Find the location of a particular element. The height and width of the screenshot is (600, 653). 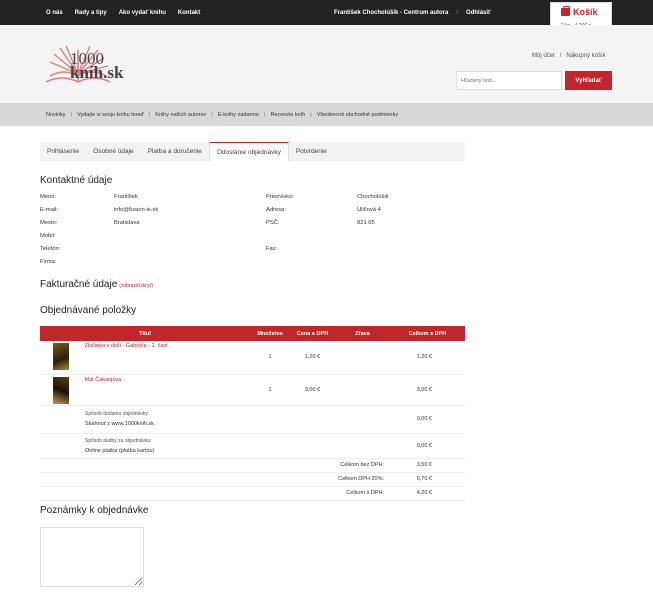

col-total: Celkom s DPH is located at coordinates (427, 333).